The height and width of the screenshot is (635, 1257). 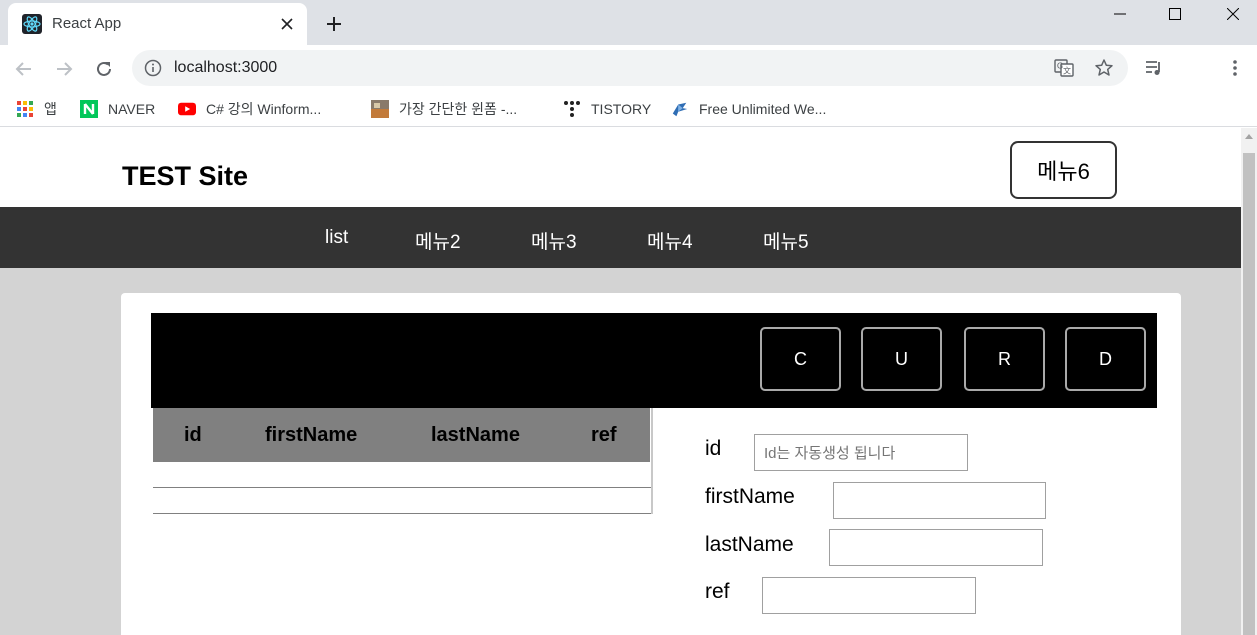 I want to click on scroll-up-arrow-icon, so click(x=1249, y=136).